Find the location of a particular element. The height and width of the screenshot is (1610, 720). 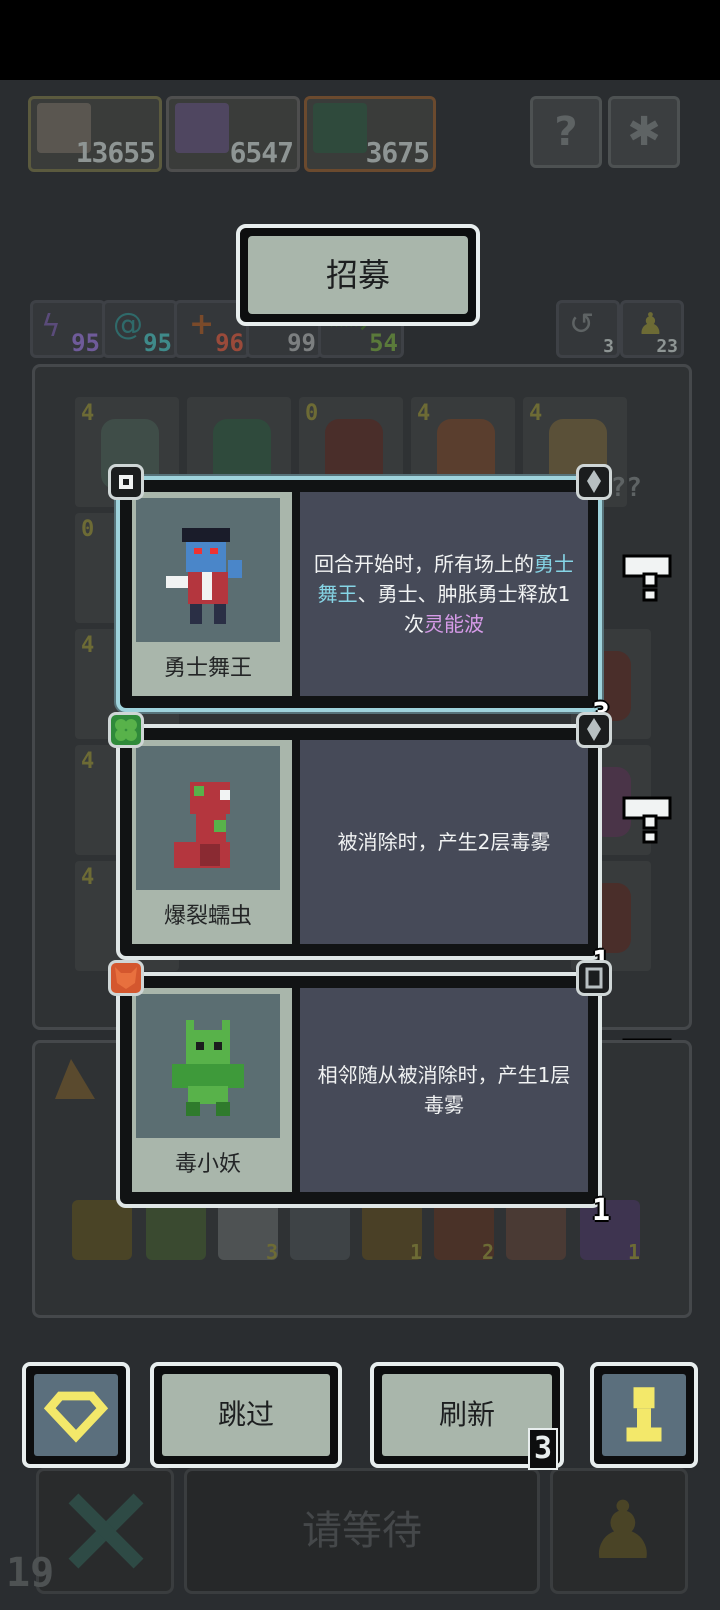

counter-pawn-value: 23 is located at coordinates (667, 346).